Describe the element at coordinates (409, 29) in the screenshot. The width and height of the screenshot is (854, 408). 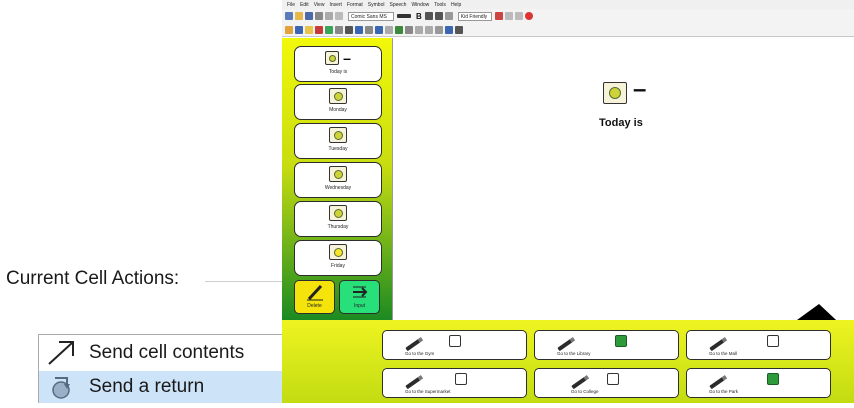
I see `arrange-icon` at that location.